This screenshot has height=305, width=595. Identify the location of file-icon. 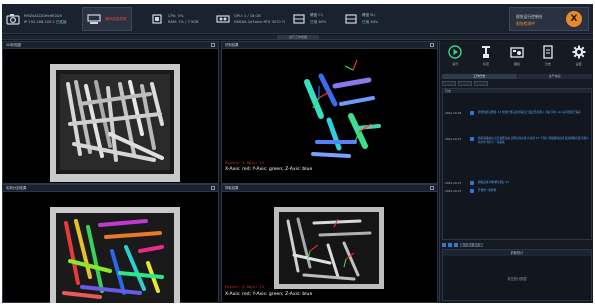
(548, 52).